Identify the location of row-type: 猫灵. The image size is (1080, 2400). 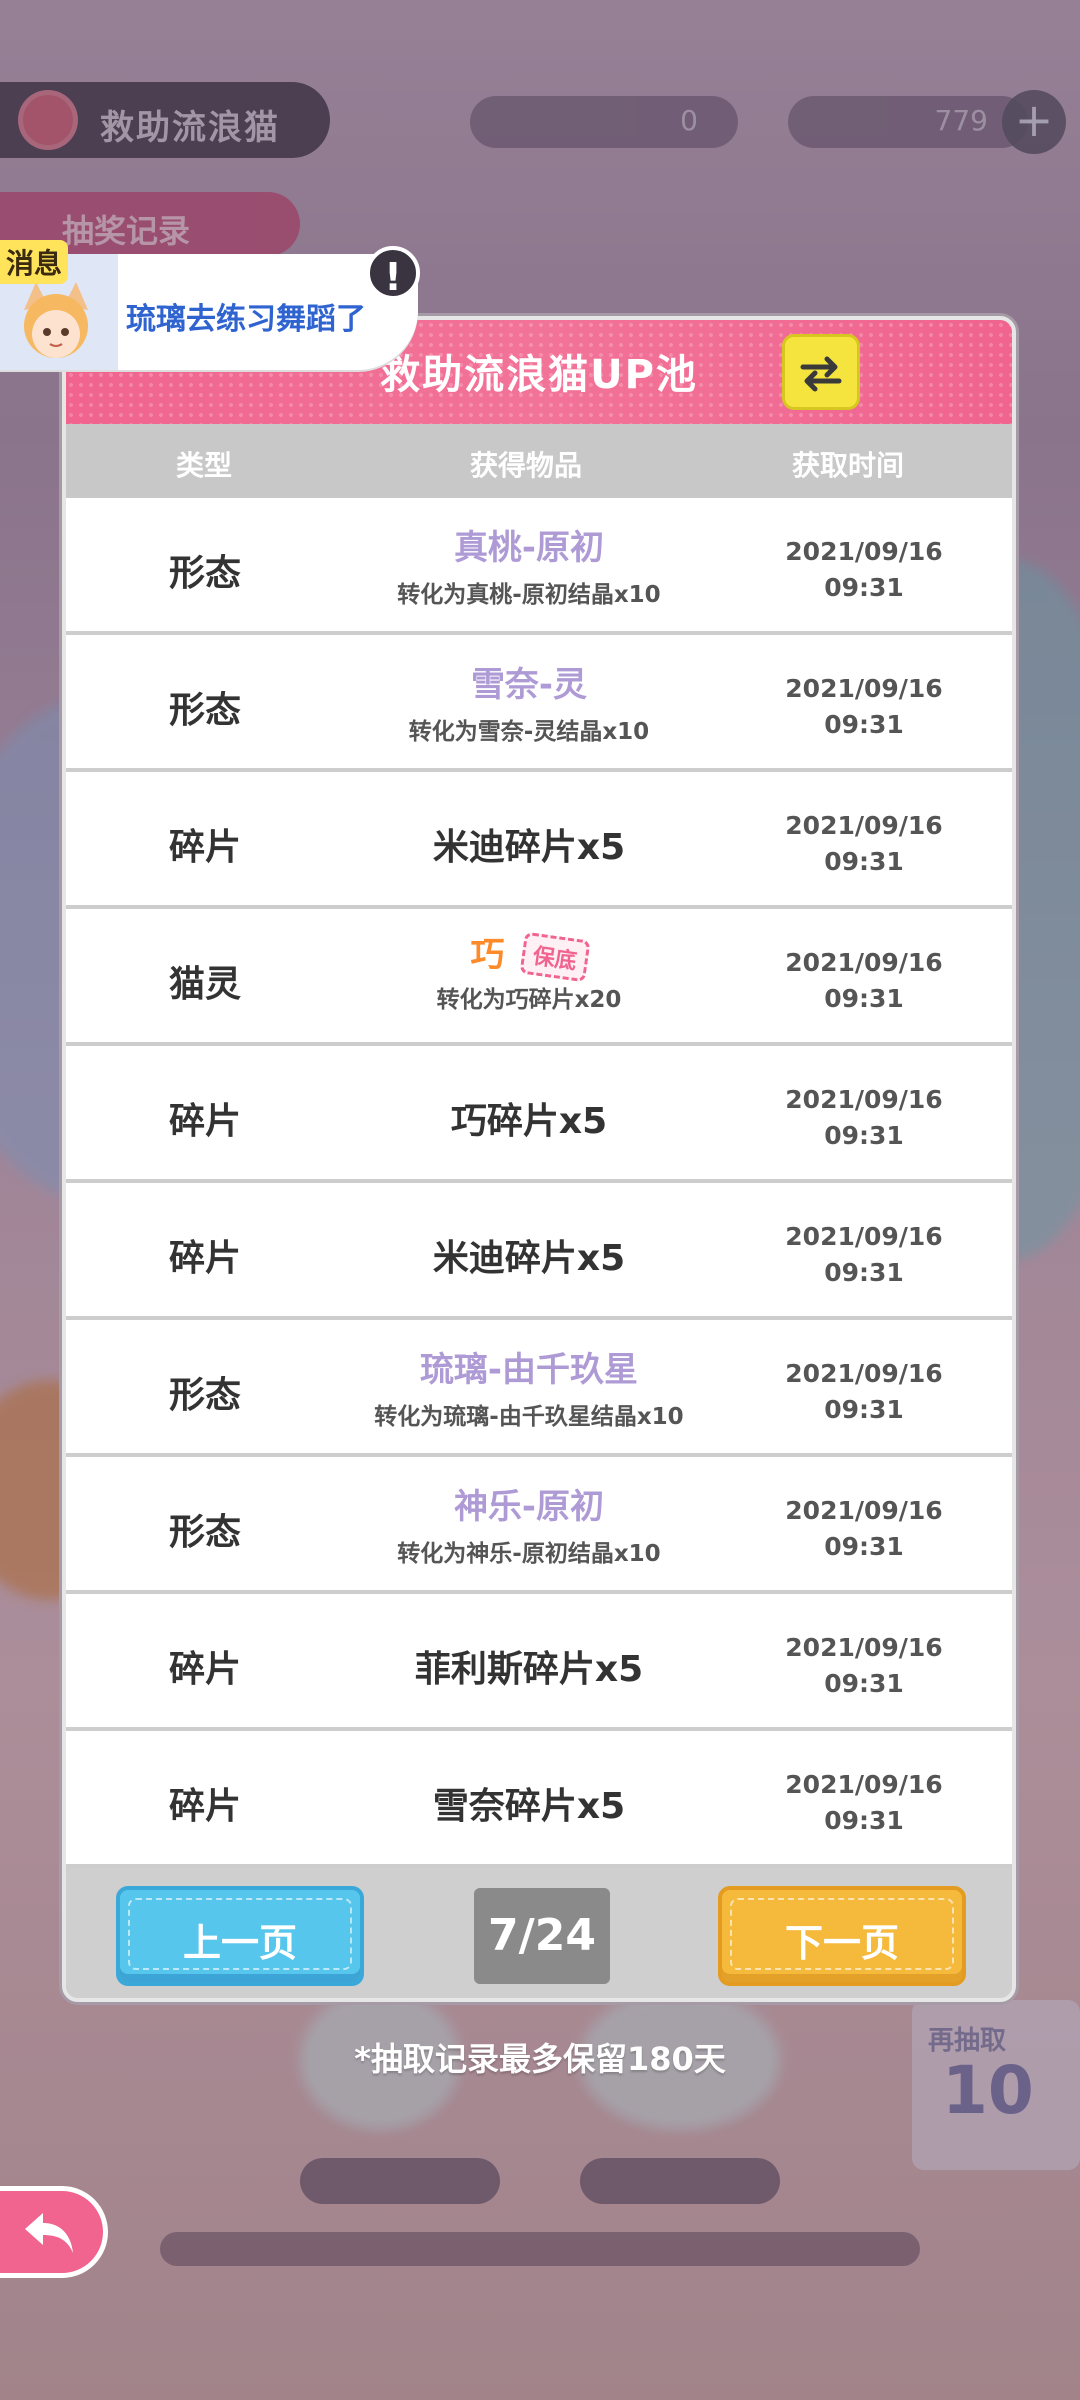
(204, 984).